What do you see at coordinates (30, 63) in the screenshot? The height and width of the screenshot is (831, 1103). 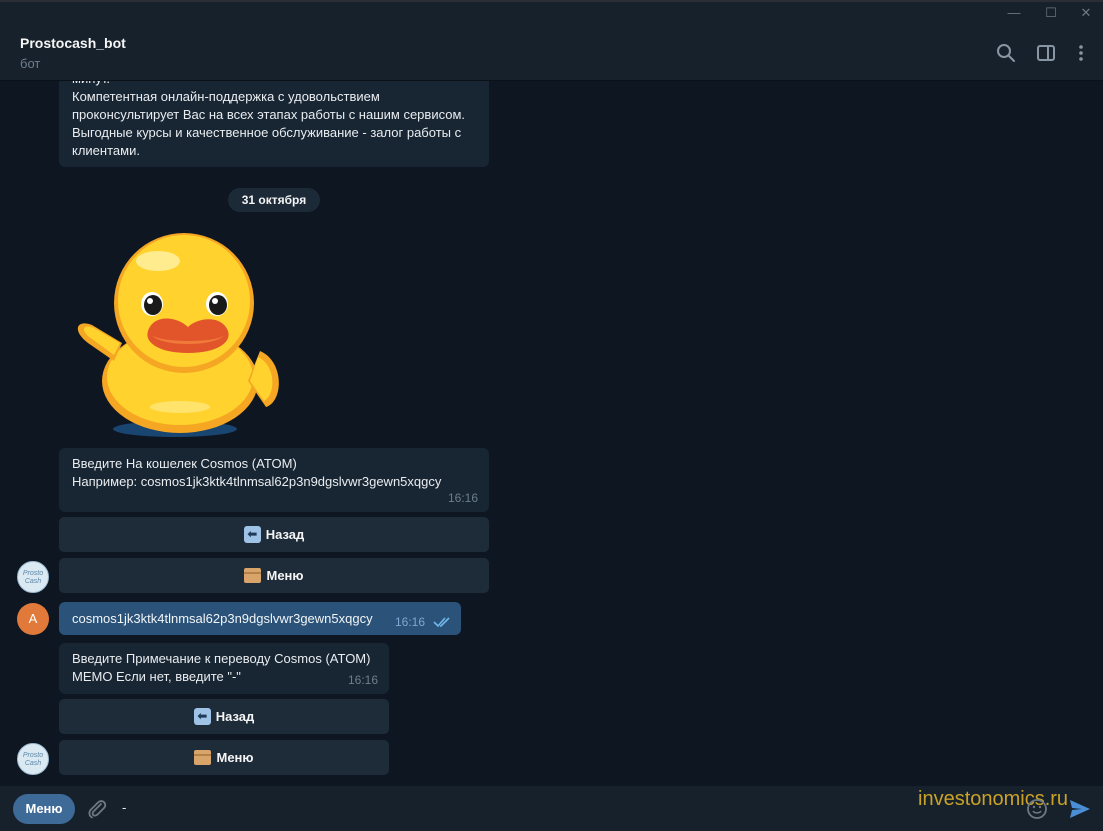 I see `chat-subtitle: бот` at bounding box center [30, 63].